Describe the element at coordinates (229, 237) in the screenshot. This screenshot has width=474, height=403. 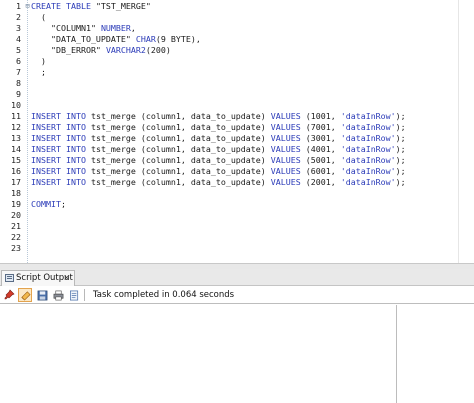
I see `code-line: 22` at that location.